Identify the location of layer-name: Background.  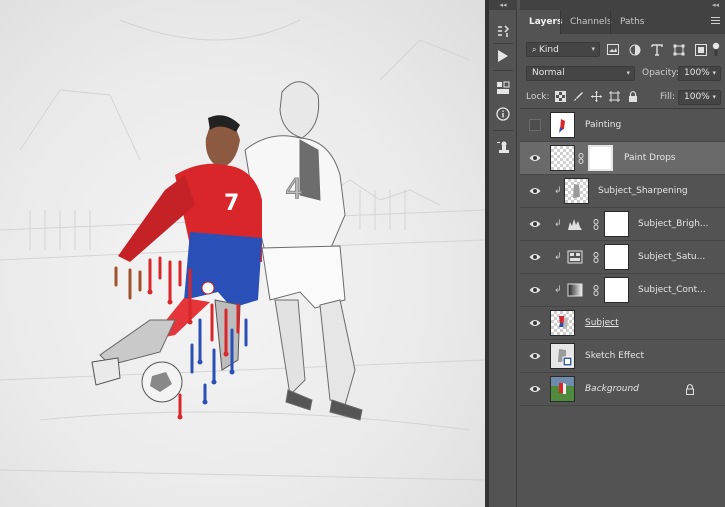
(612, 389).